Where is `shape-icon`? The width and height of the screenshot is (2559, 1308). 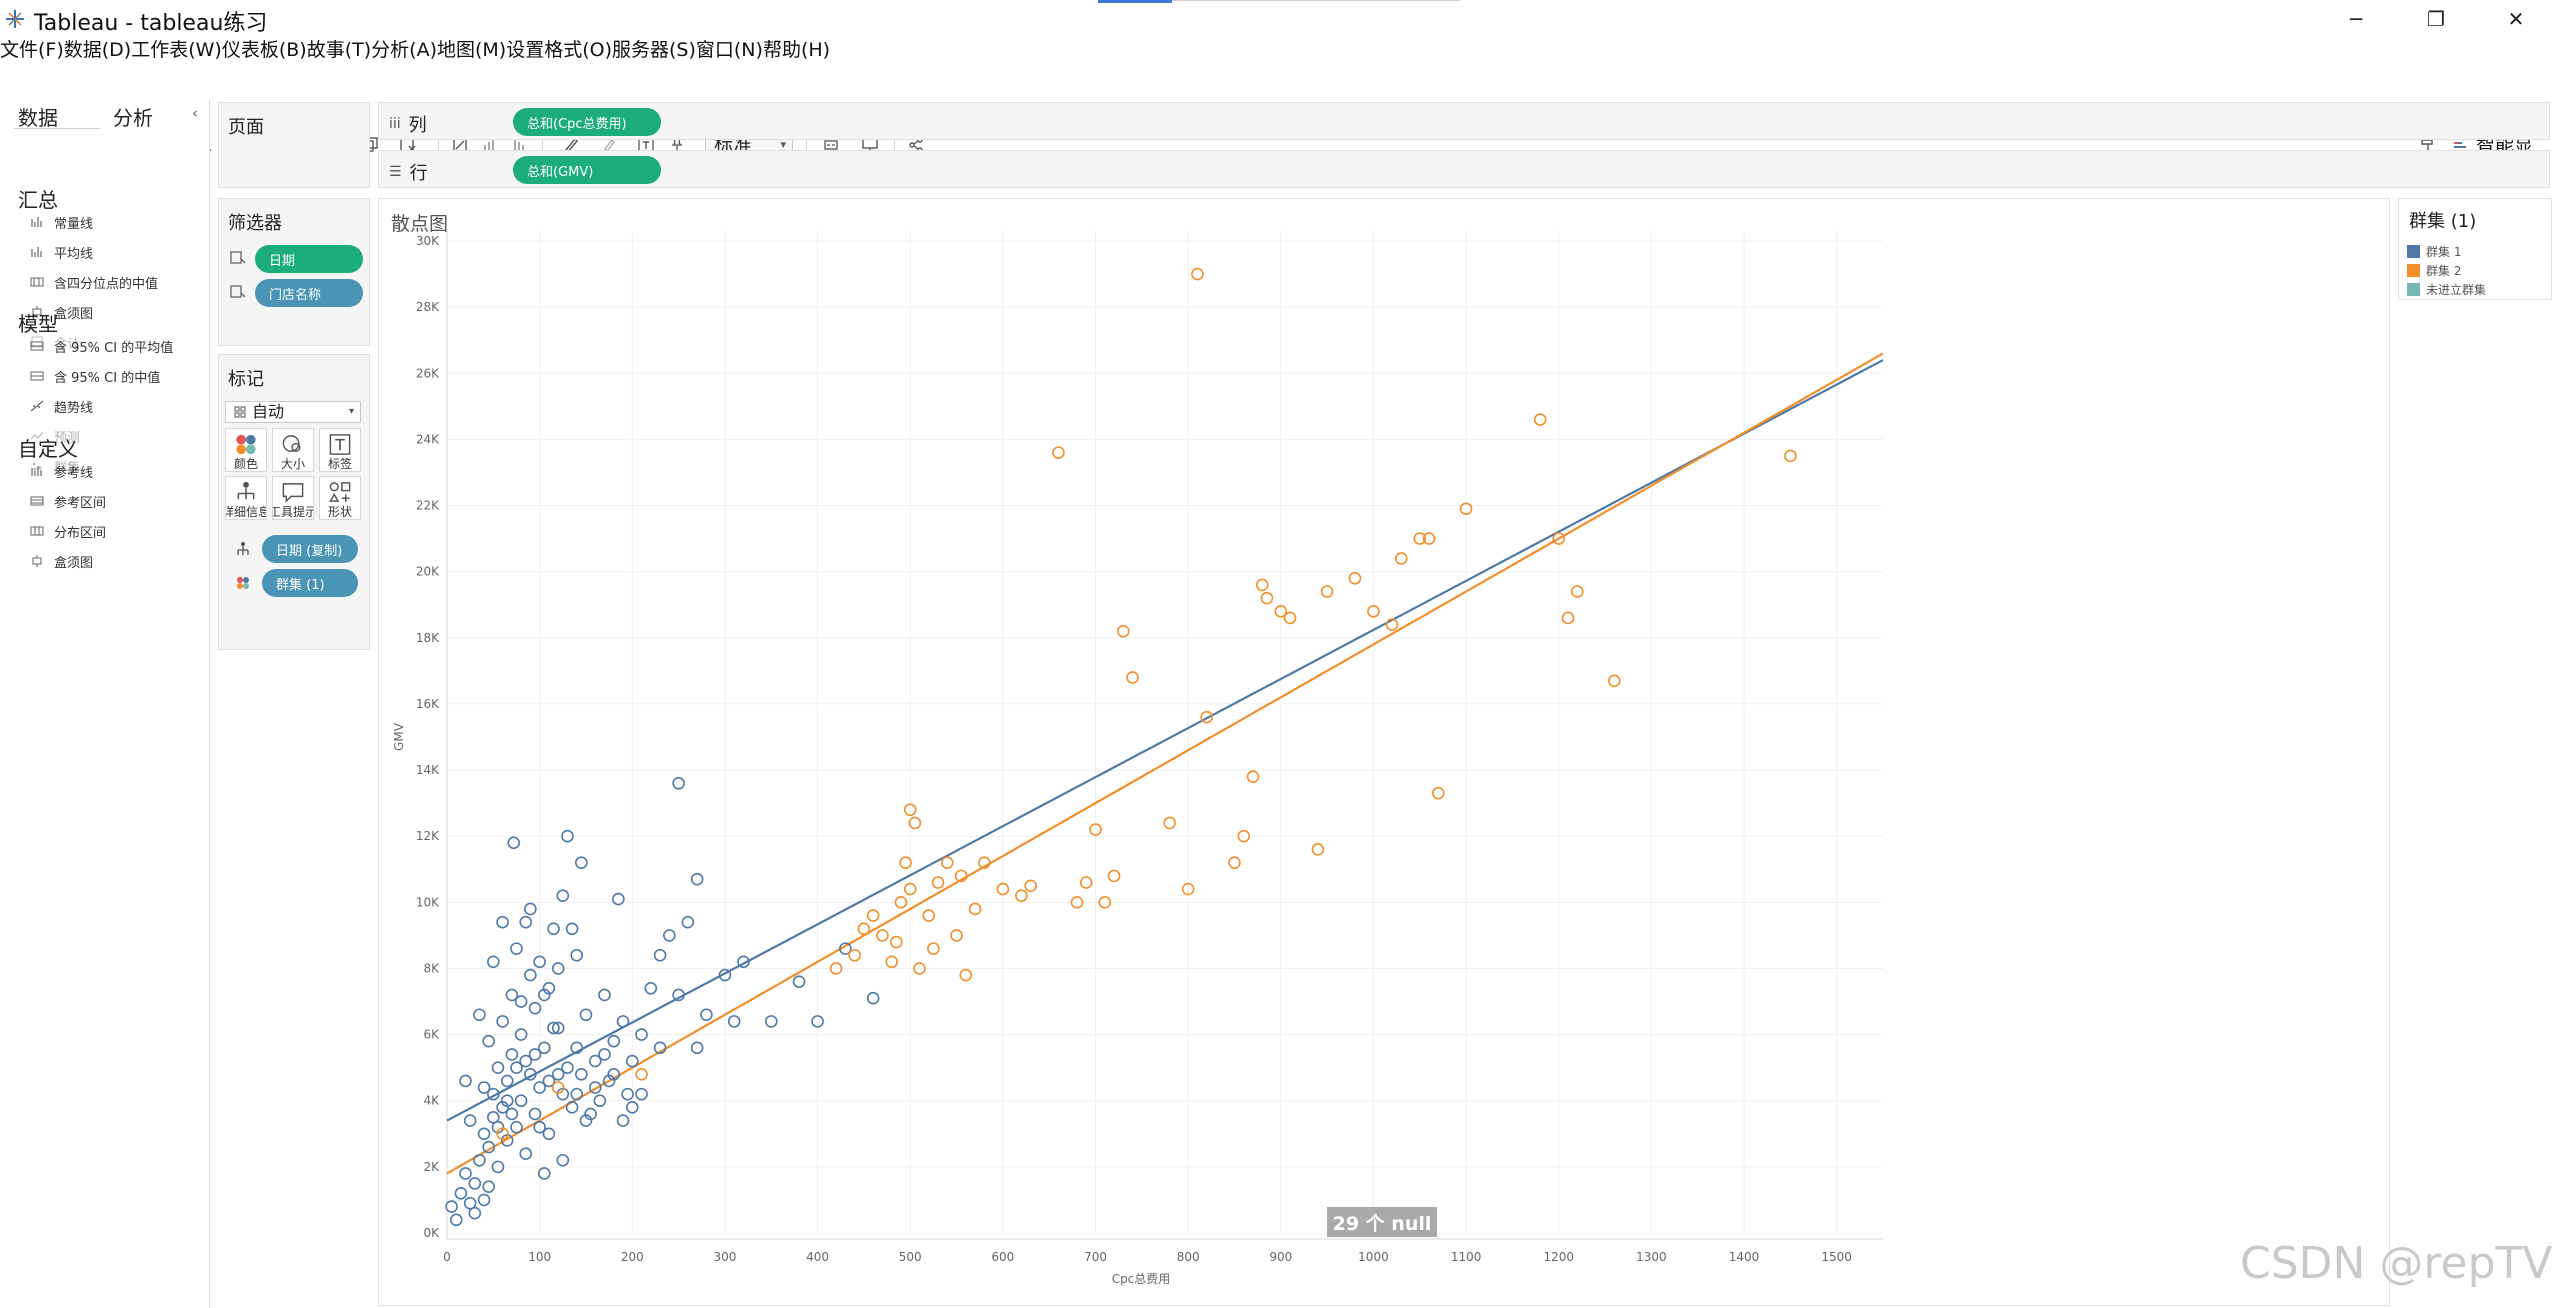 shape-icon is located at coordinates (340, 492).